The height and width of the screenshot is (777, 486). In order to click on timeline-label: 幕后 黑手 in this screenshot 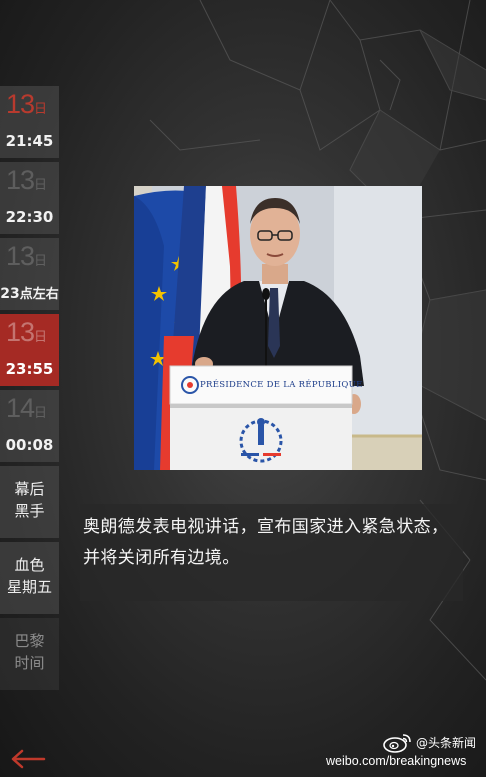, I will do `click(29, 500)`.